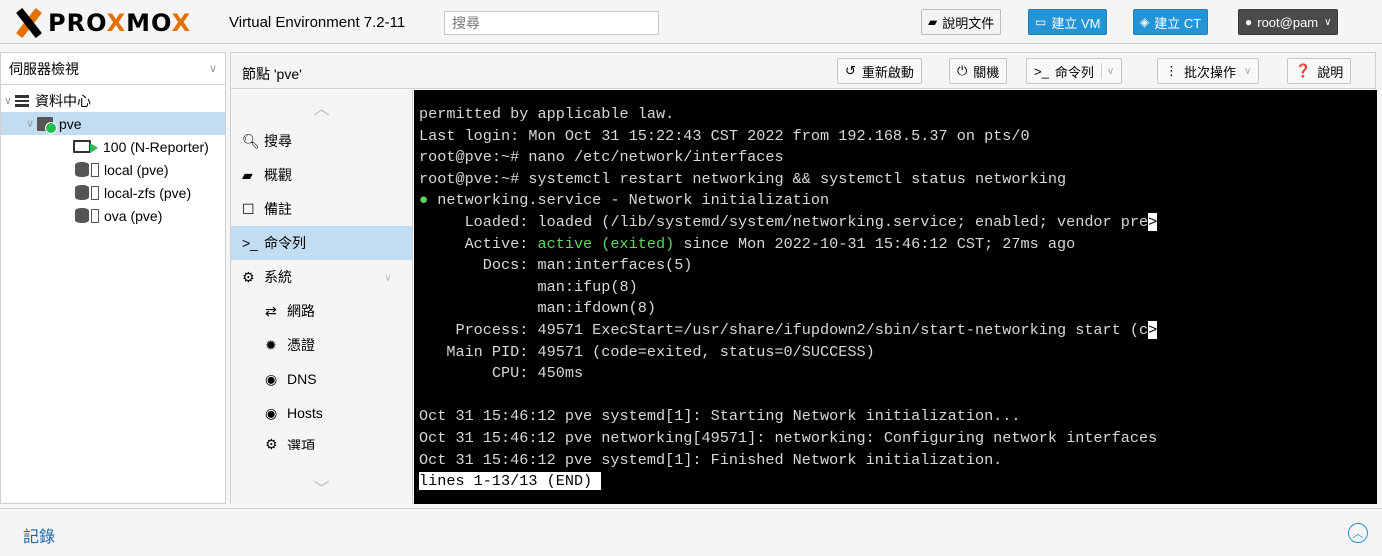  What do you see at coordinates (1249, 22) in the screenshot?
I see `user-icon: ●` at bounding box center [1249, 22].